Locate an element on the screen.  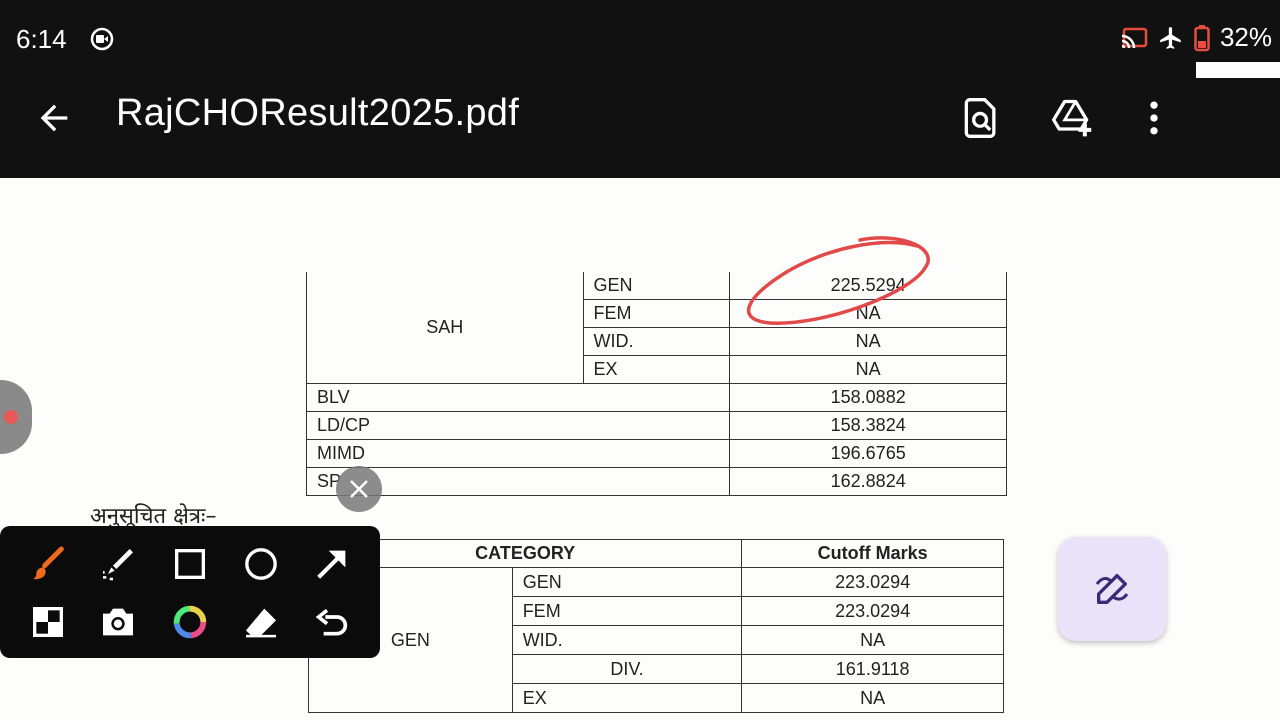
airplane-mode-icon is located at coordinates (1170, 37).